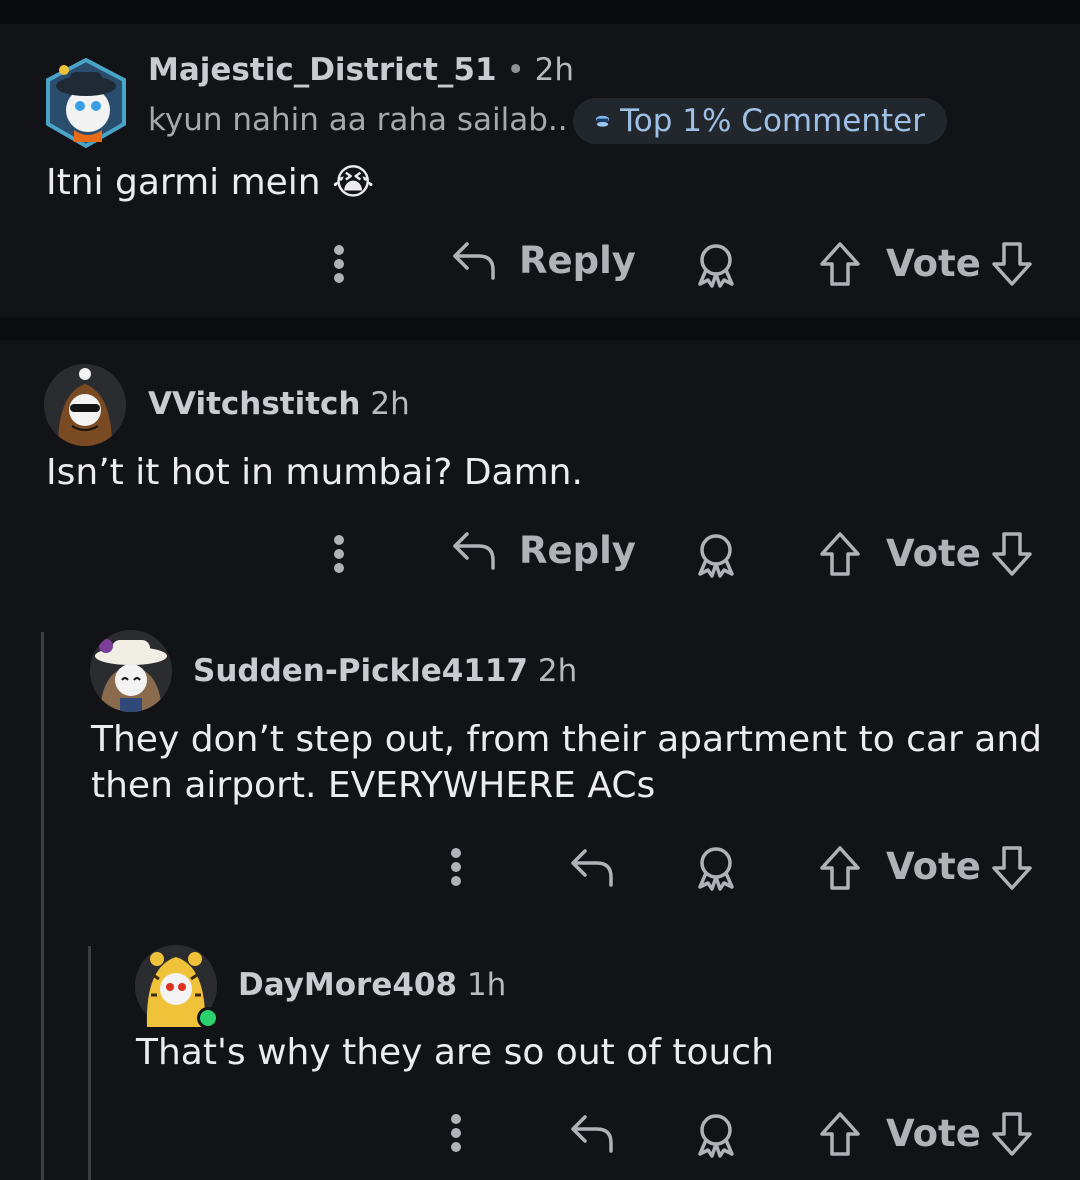  I want to click on badge-icon, so click(602, 121).